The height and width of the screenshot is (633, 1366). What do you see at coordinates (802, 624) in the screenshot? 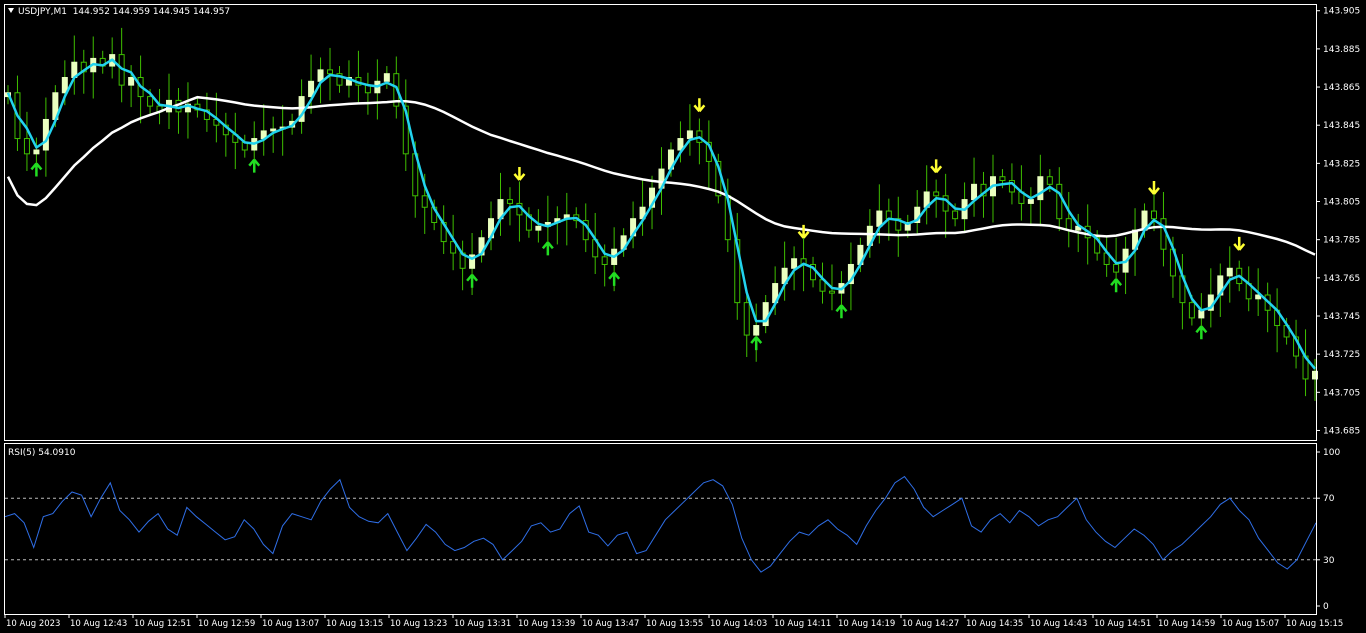
I see `time-tick-label: 10 Aug 14:11` at bounding box center [802, 624].